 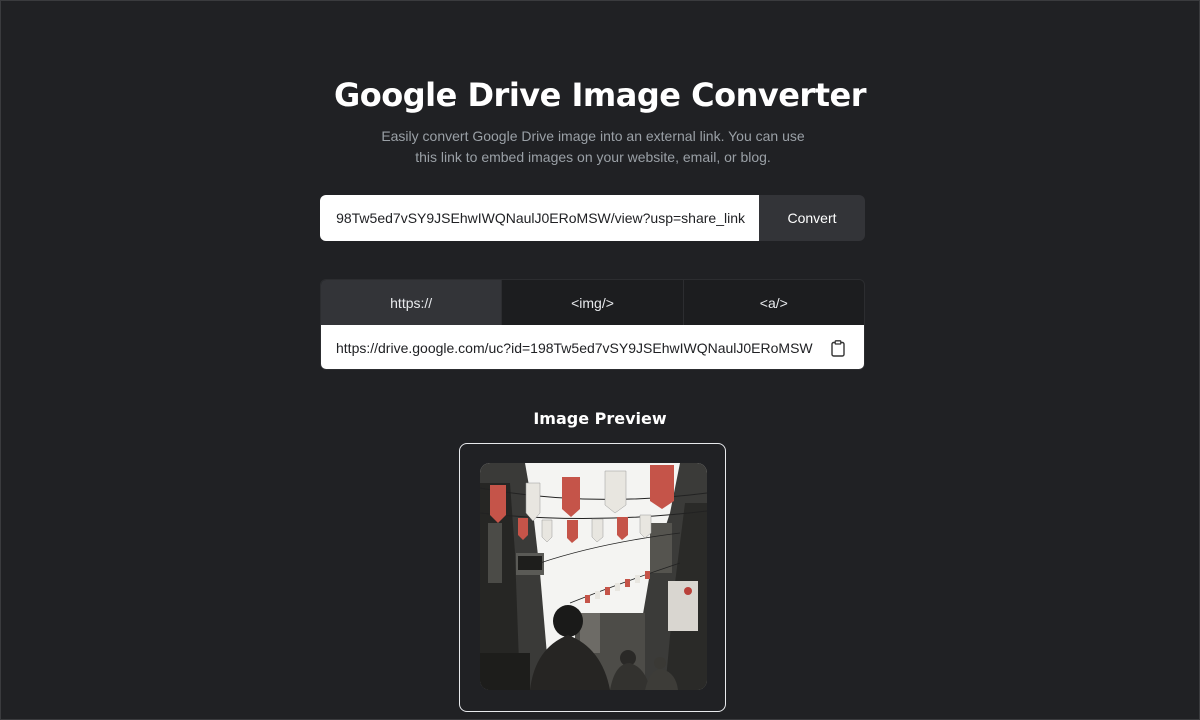 I want to click on format-tabs: https:// <img/> <a/>, so click(x=592, y=302).